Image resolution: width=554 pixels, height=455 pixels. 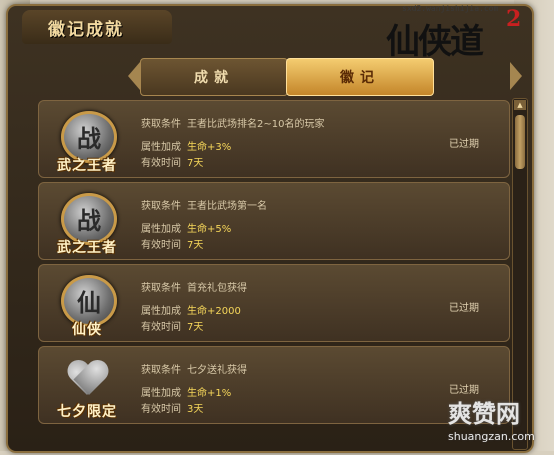 I want to click on window-title: 徽记成就, so click(x=86, y=30).